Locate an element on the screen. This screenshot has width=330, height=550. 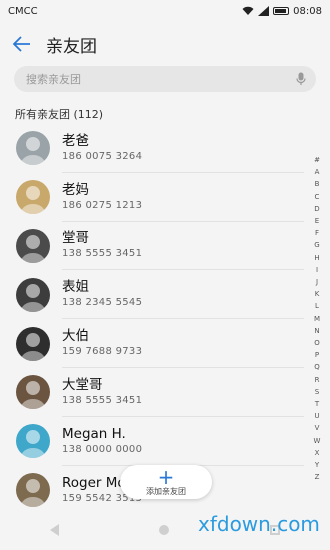
contact-text: 大堂哥 138 5555 3451 is located at coordinates (183, 392).